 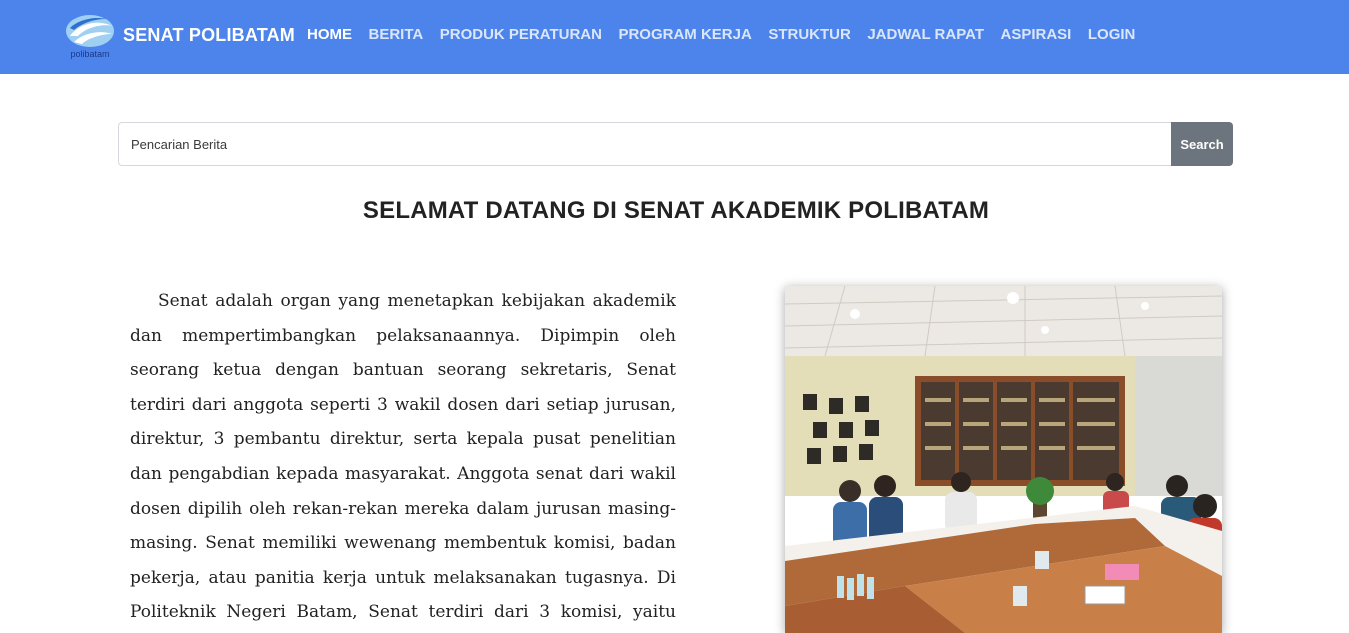 I want to click on nav-struktur: STRUKTUR, so click(x=809, y=34).